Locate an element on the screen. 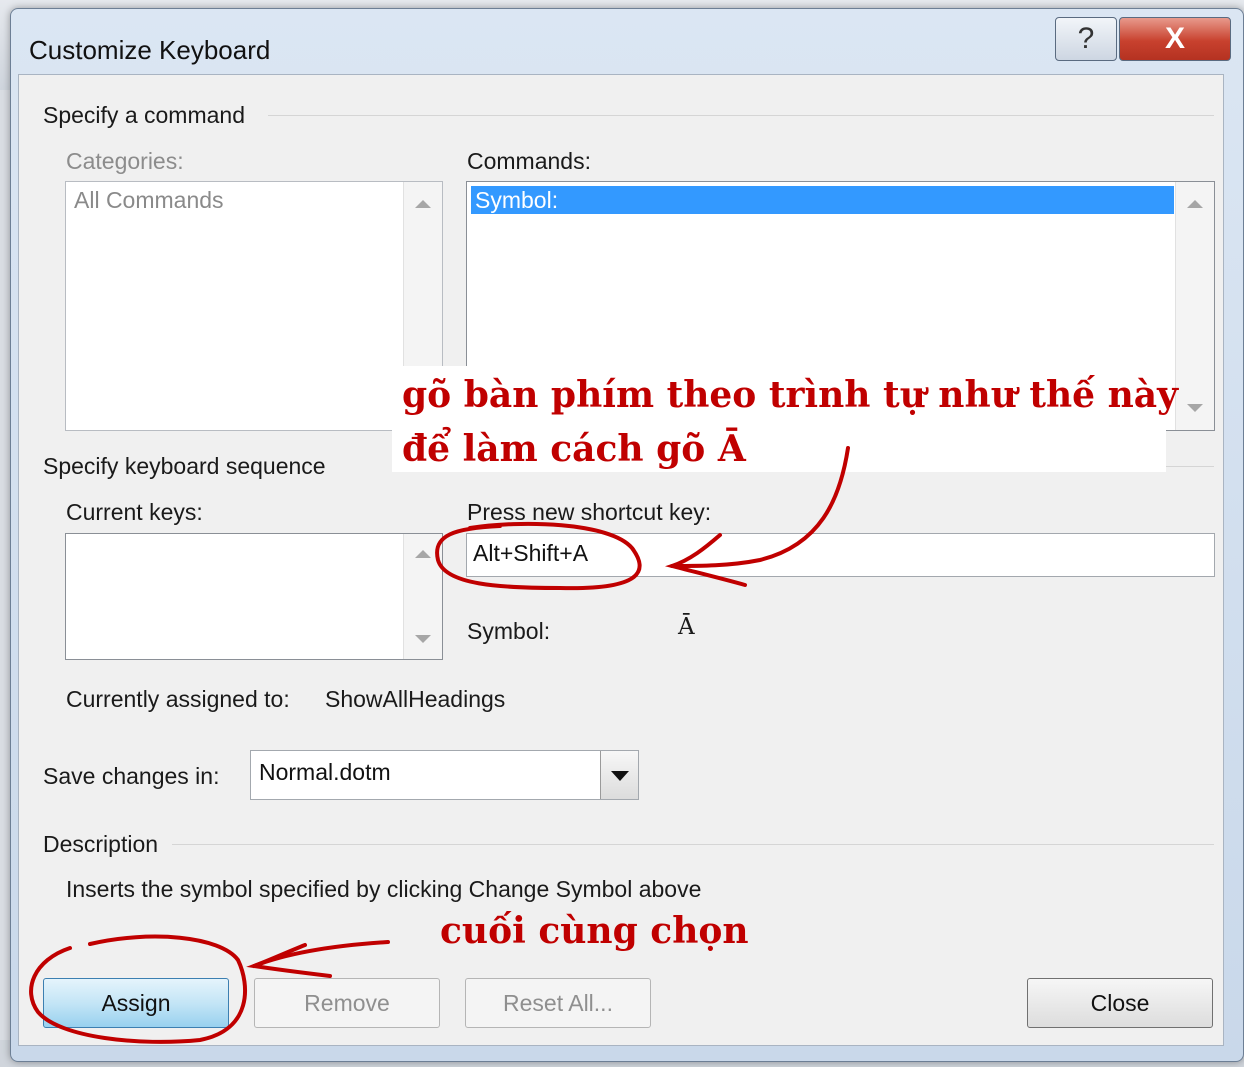 The image size is (1244, 1067). currently-assigned-label: Currently assigned to: is located at coordinates (178, 699).